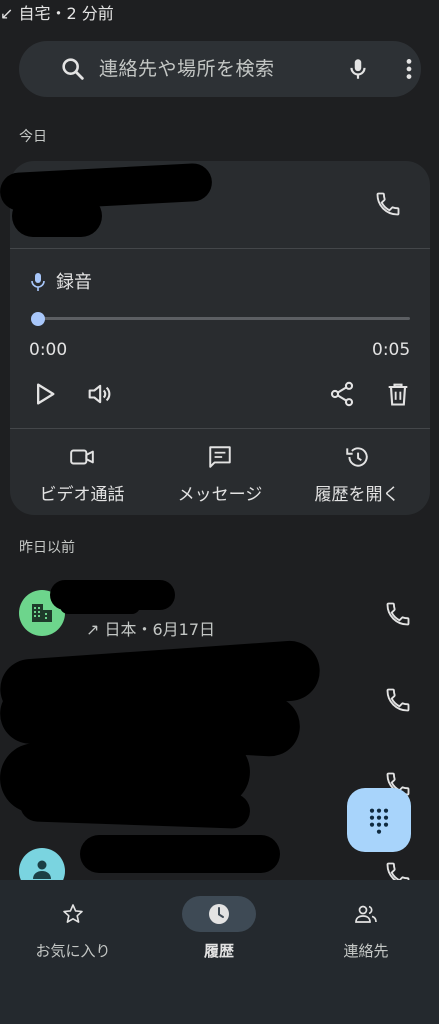  I want to click on dialpad-icon, so click(379, 821).